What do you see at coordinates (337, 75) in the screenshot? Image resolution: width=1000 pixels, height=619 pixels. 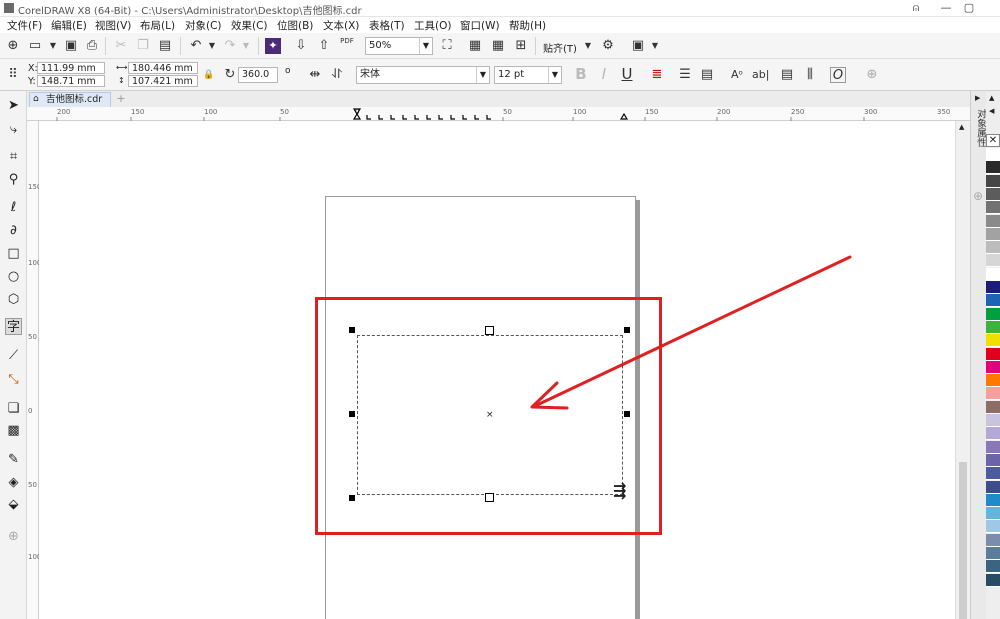 I see `mirror-vertical-icon: ⥯` at bounding box center [337, 75].